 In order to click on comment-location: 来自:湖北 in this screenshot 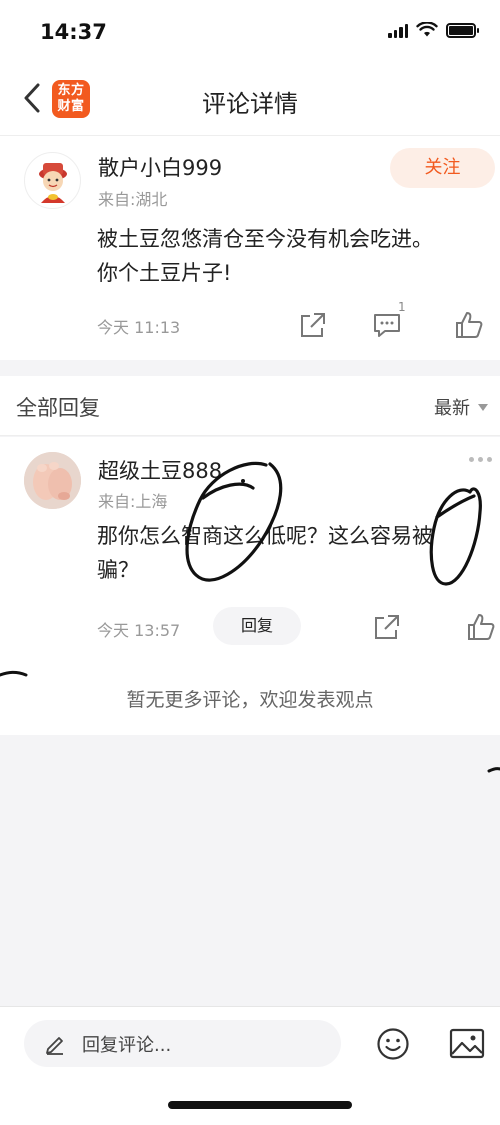, I will do `click(133, 199)`.